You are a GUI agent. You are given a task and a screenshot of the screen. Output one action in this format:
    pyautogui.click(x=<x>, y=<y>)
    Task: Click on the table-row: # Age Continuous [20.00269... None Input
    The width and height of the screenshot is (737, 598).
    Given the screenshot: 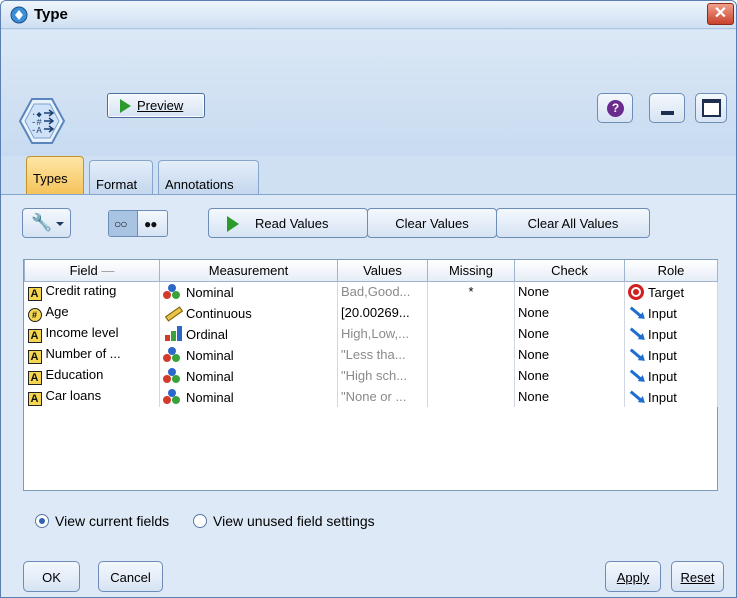 What is the action you would take?
    pyautogui.click(x=371, y=312)
    